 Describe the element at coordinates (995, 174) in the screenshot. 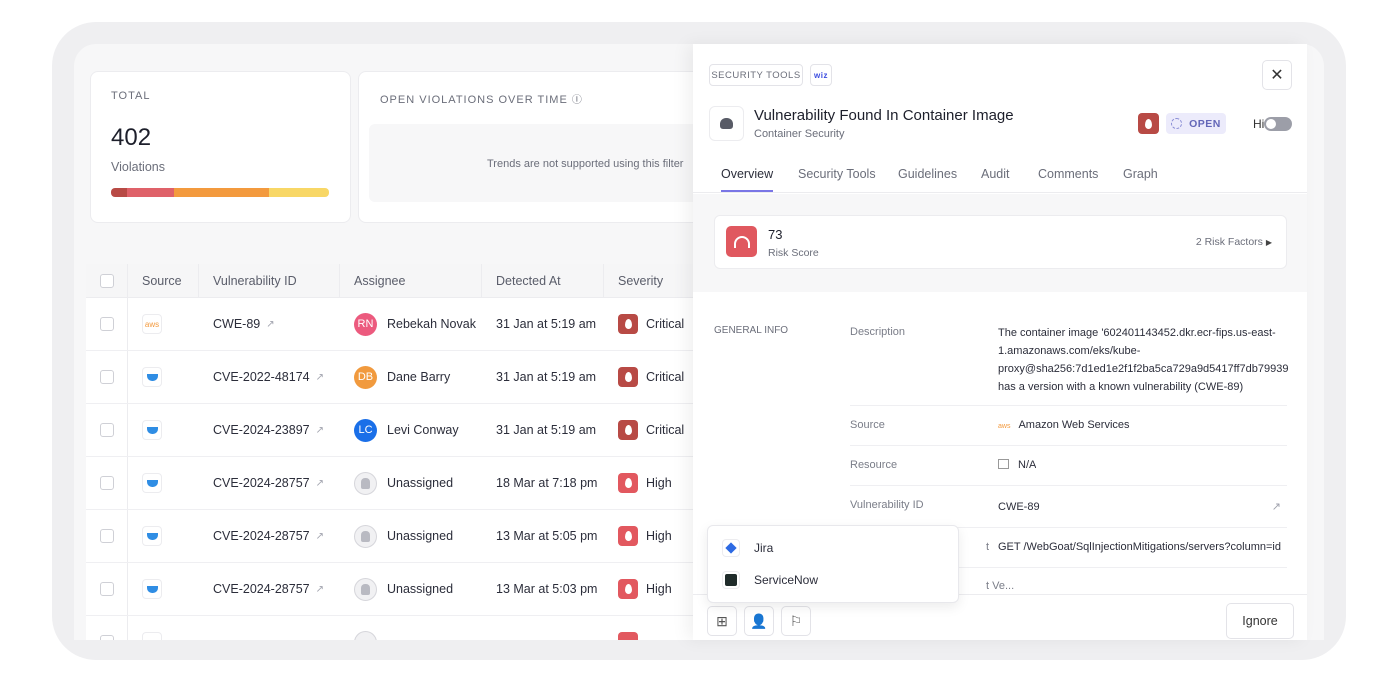

I see `tab-audit: Audit` at that location.